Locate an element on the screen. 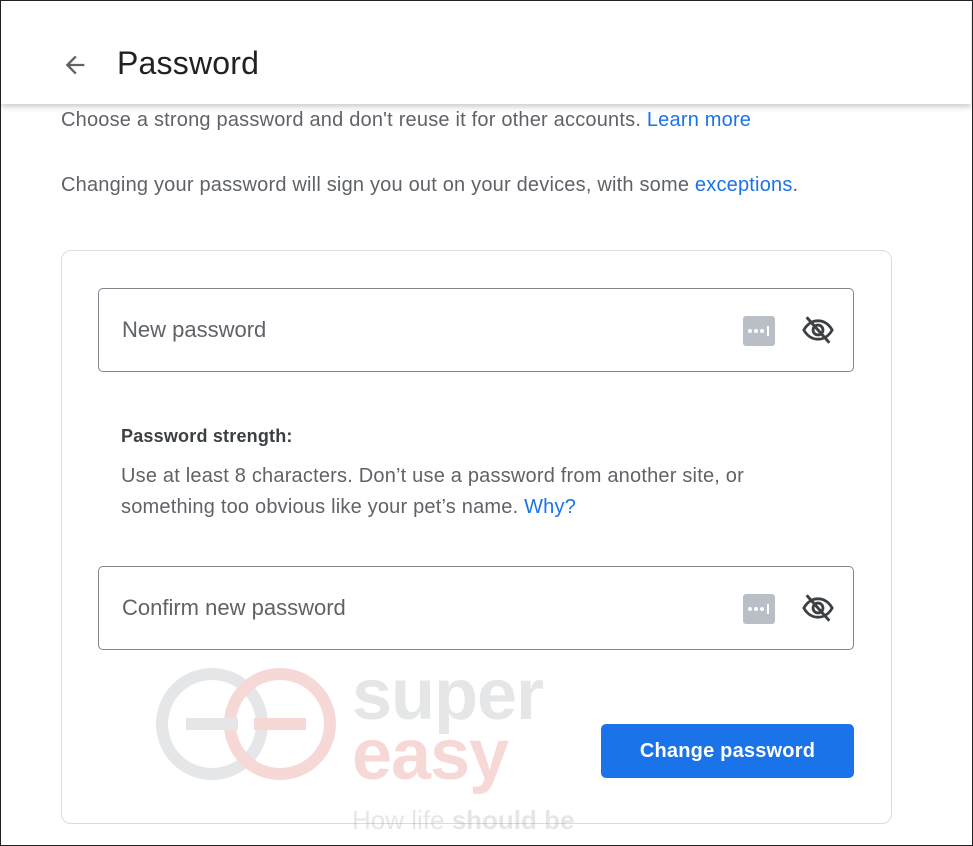 The height and width of the screenshot is (846, 973). confirm-password-field is located at coordinates (476, 608).